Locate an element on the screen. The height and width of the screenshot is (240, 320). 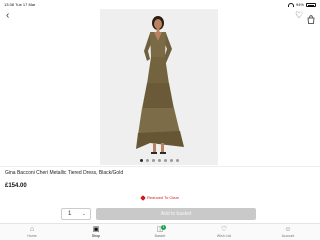
home-icon: ⌂ is located at coordinates (32, 229).